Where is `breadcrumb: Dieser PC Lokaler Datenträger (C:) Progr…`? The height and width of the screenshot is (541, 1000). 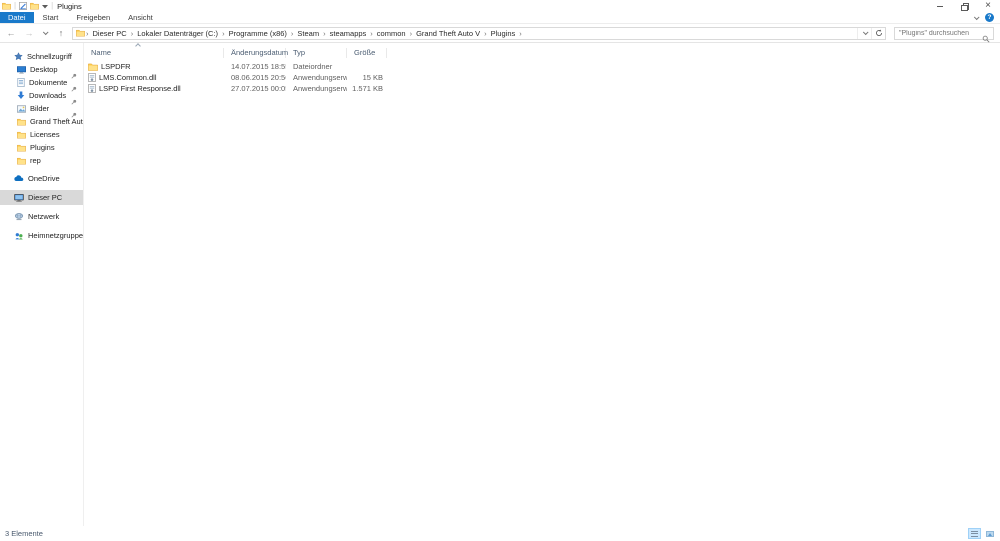
breadcrumb: Dieser PC Lokaler Datenträger (C:) Progr… is located at coordinates (471, 33).